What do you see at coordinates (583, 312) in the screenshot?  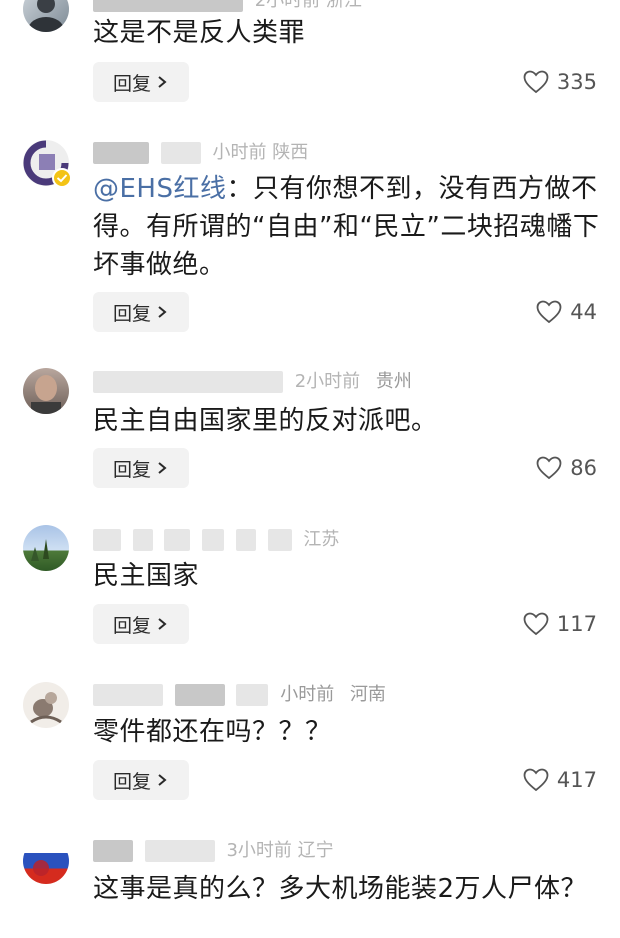 I see `like-count: 44` at bounding box center [583, 312].